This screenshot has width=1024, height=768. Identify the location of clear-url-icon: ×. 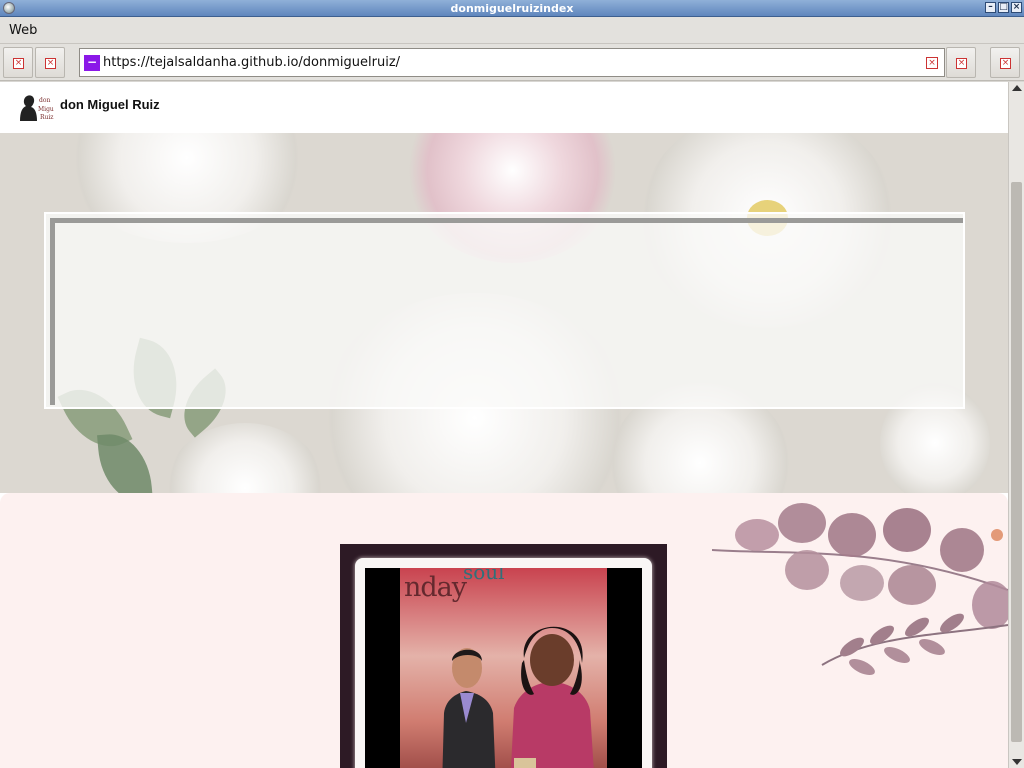
(932, 63).